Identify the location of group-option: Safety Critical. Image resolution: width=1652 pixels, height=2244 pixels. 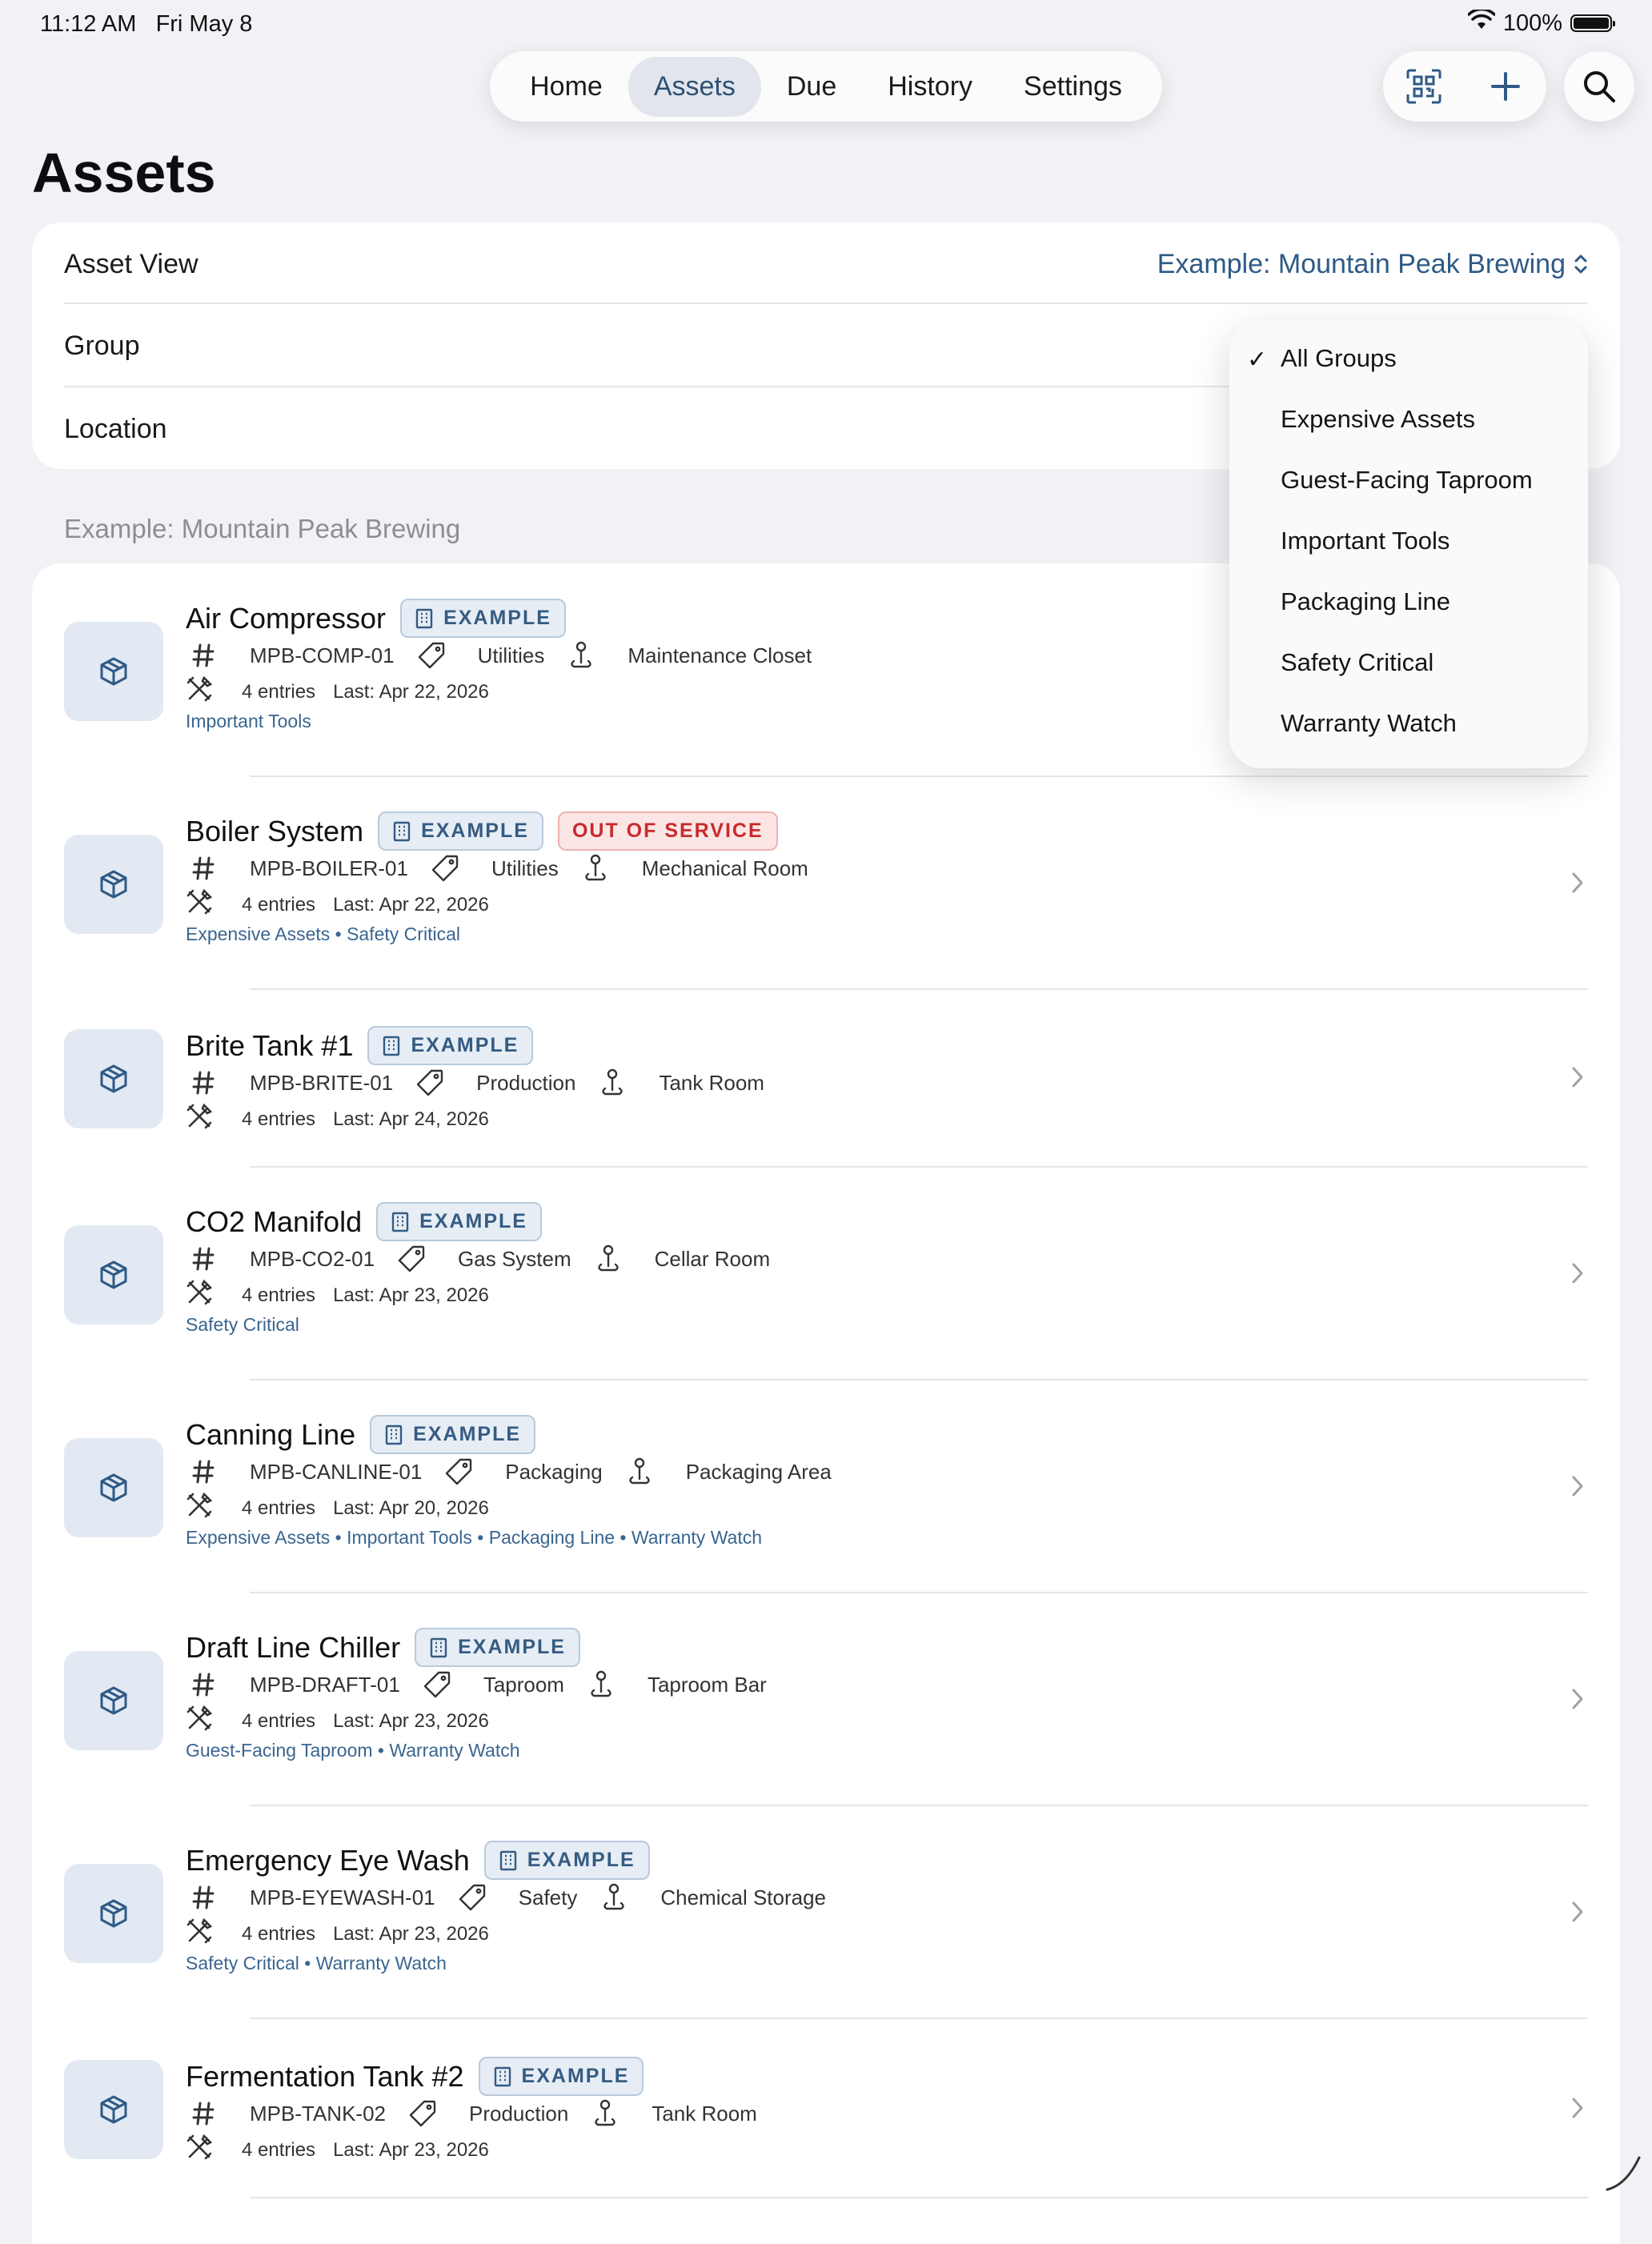
(1357, 662).